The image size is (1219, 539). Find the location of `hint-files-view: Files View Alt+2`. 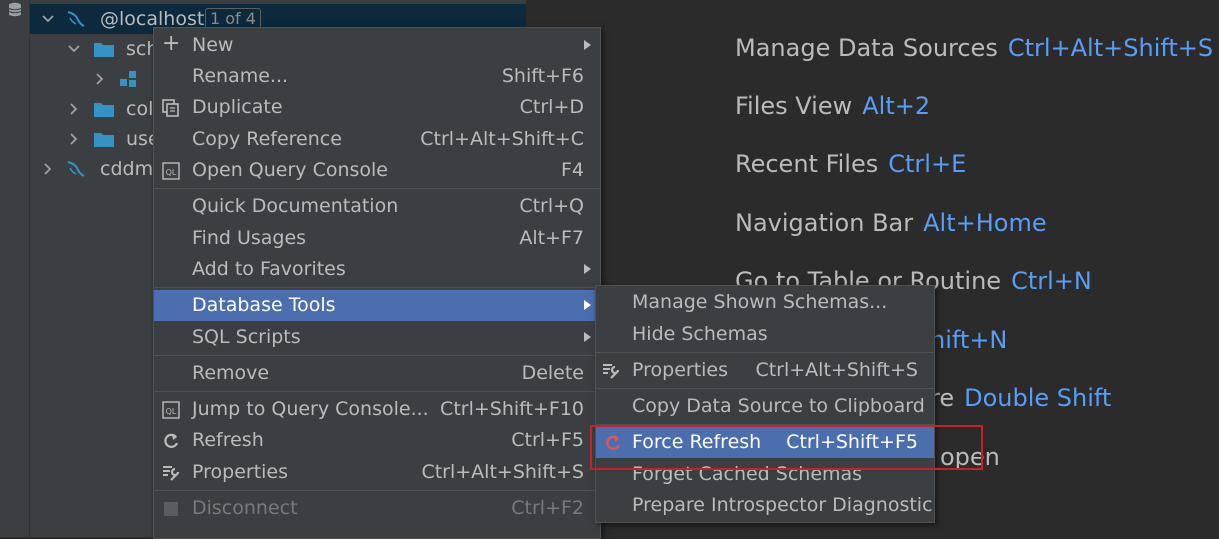

hint-files-view: Files View Alt+2 is located at coordinates (832, 106).